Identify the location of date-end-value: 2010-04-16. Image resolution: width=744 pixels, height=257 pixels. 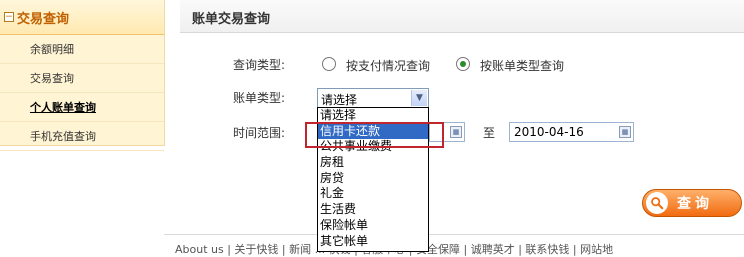
(549, 132).